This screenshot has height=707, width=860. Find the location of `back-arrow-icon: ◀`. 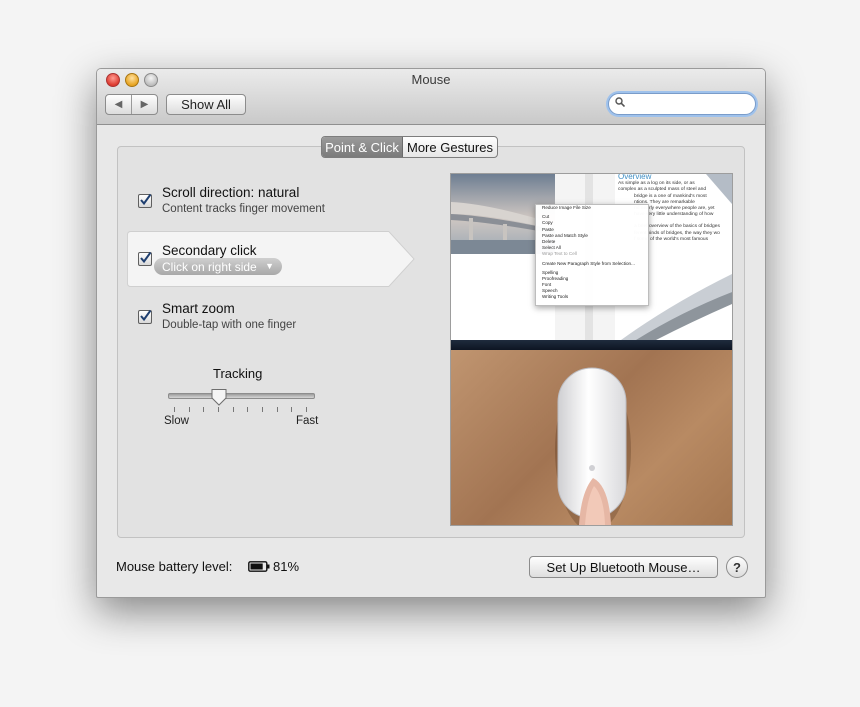

back-arrow-icon: ◀ is located at coordinates (119, 104).